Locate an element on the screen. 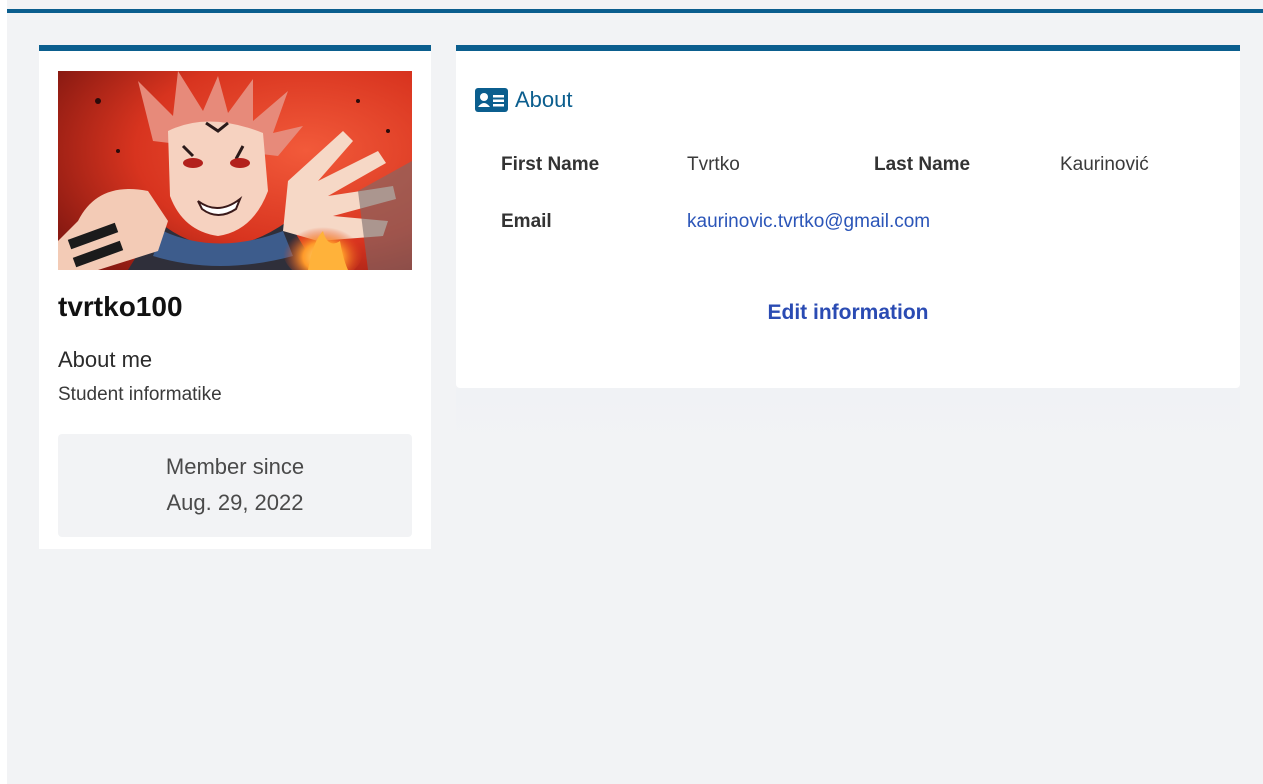 This screenshot has width=1263, height=784. about-me-text: Student informatike is located at coordinates (140, 394).